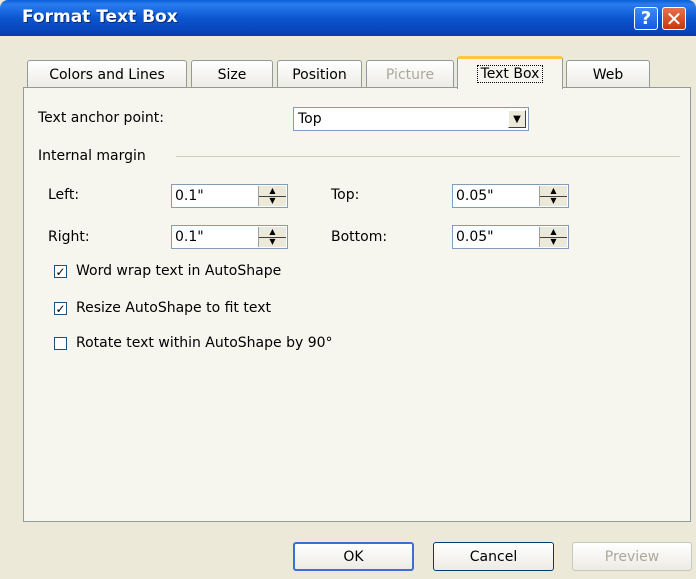 This screenshot has height=579, width=696. Describe the element at coordinates (510, 72) in the screenshot. I see `tab-text-box: Text Box` at that location.